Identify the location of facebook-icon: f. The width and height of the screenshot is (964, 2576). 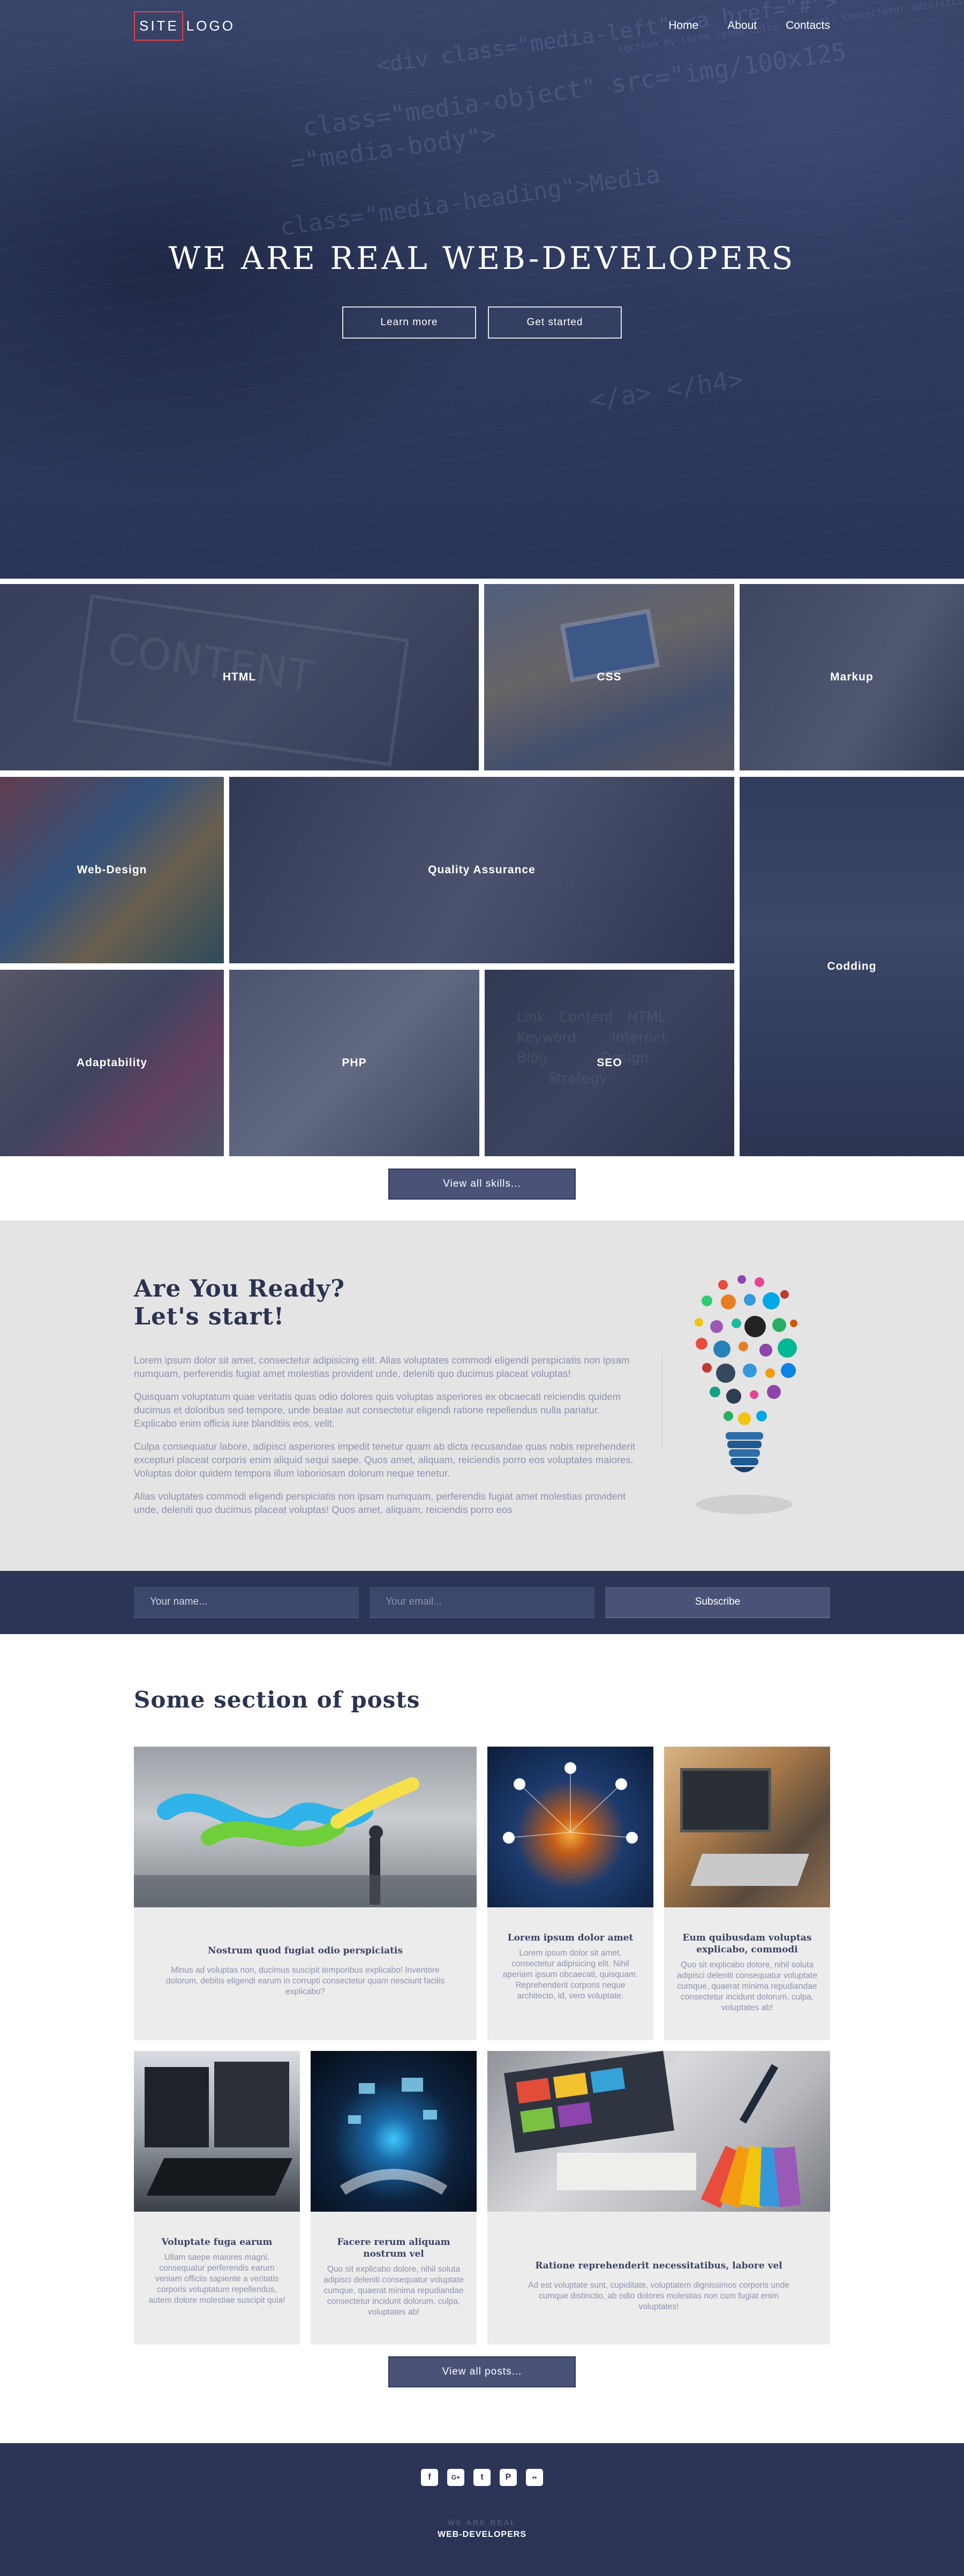
(429, 2477).